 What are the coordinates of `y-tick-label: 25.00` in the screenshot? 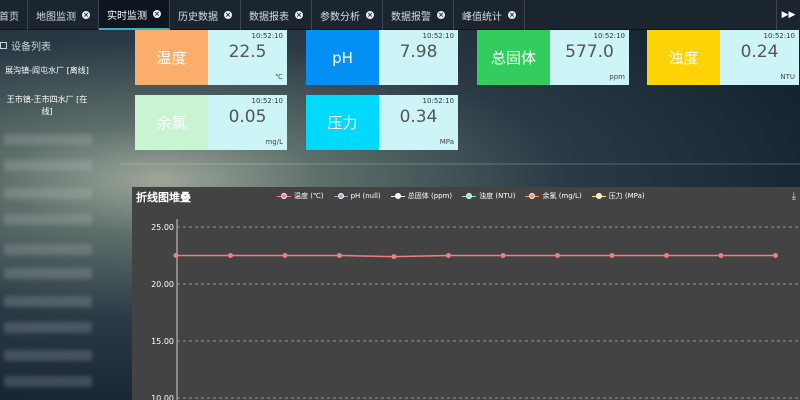 It's located at (162, 227).